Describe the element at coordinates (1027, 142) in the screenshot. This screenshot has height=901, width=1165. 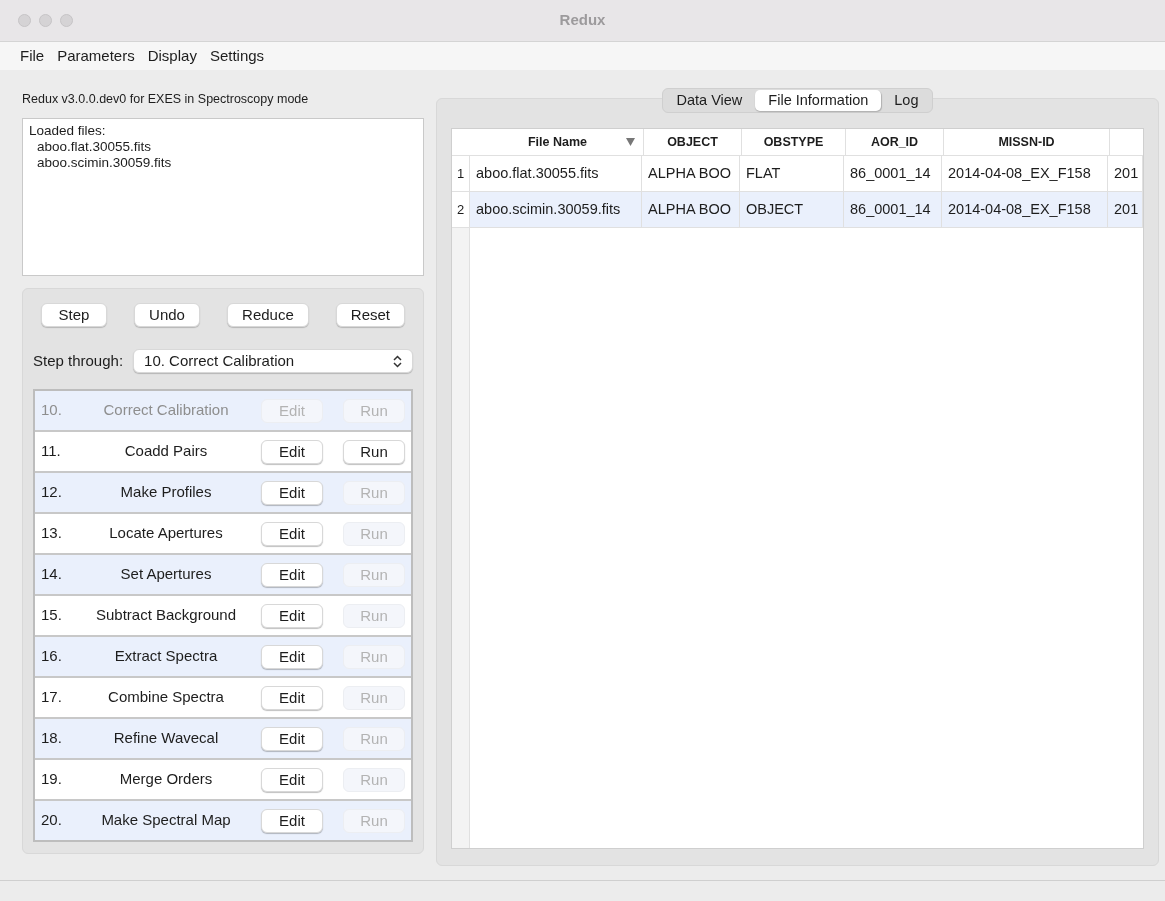
I see `column-header: MISSN-ID` at that location.